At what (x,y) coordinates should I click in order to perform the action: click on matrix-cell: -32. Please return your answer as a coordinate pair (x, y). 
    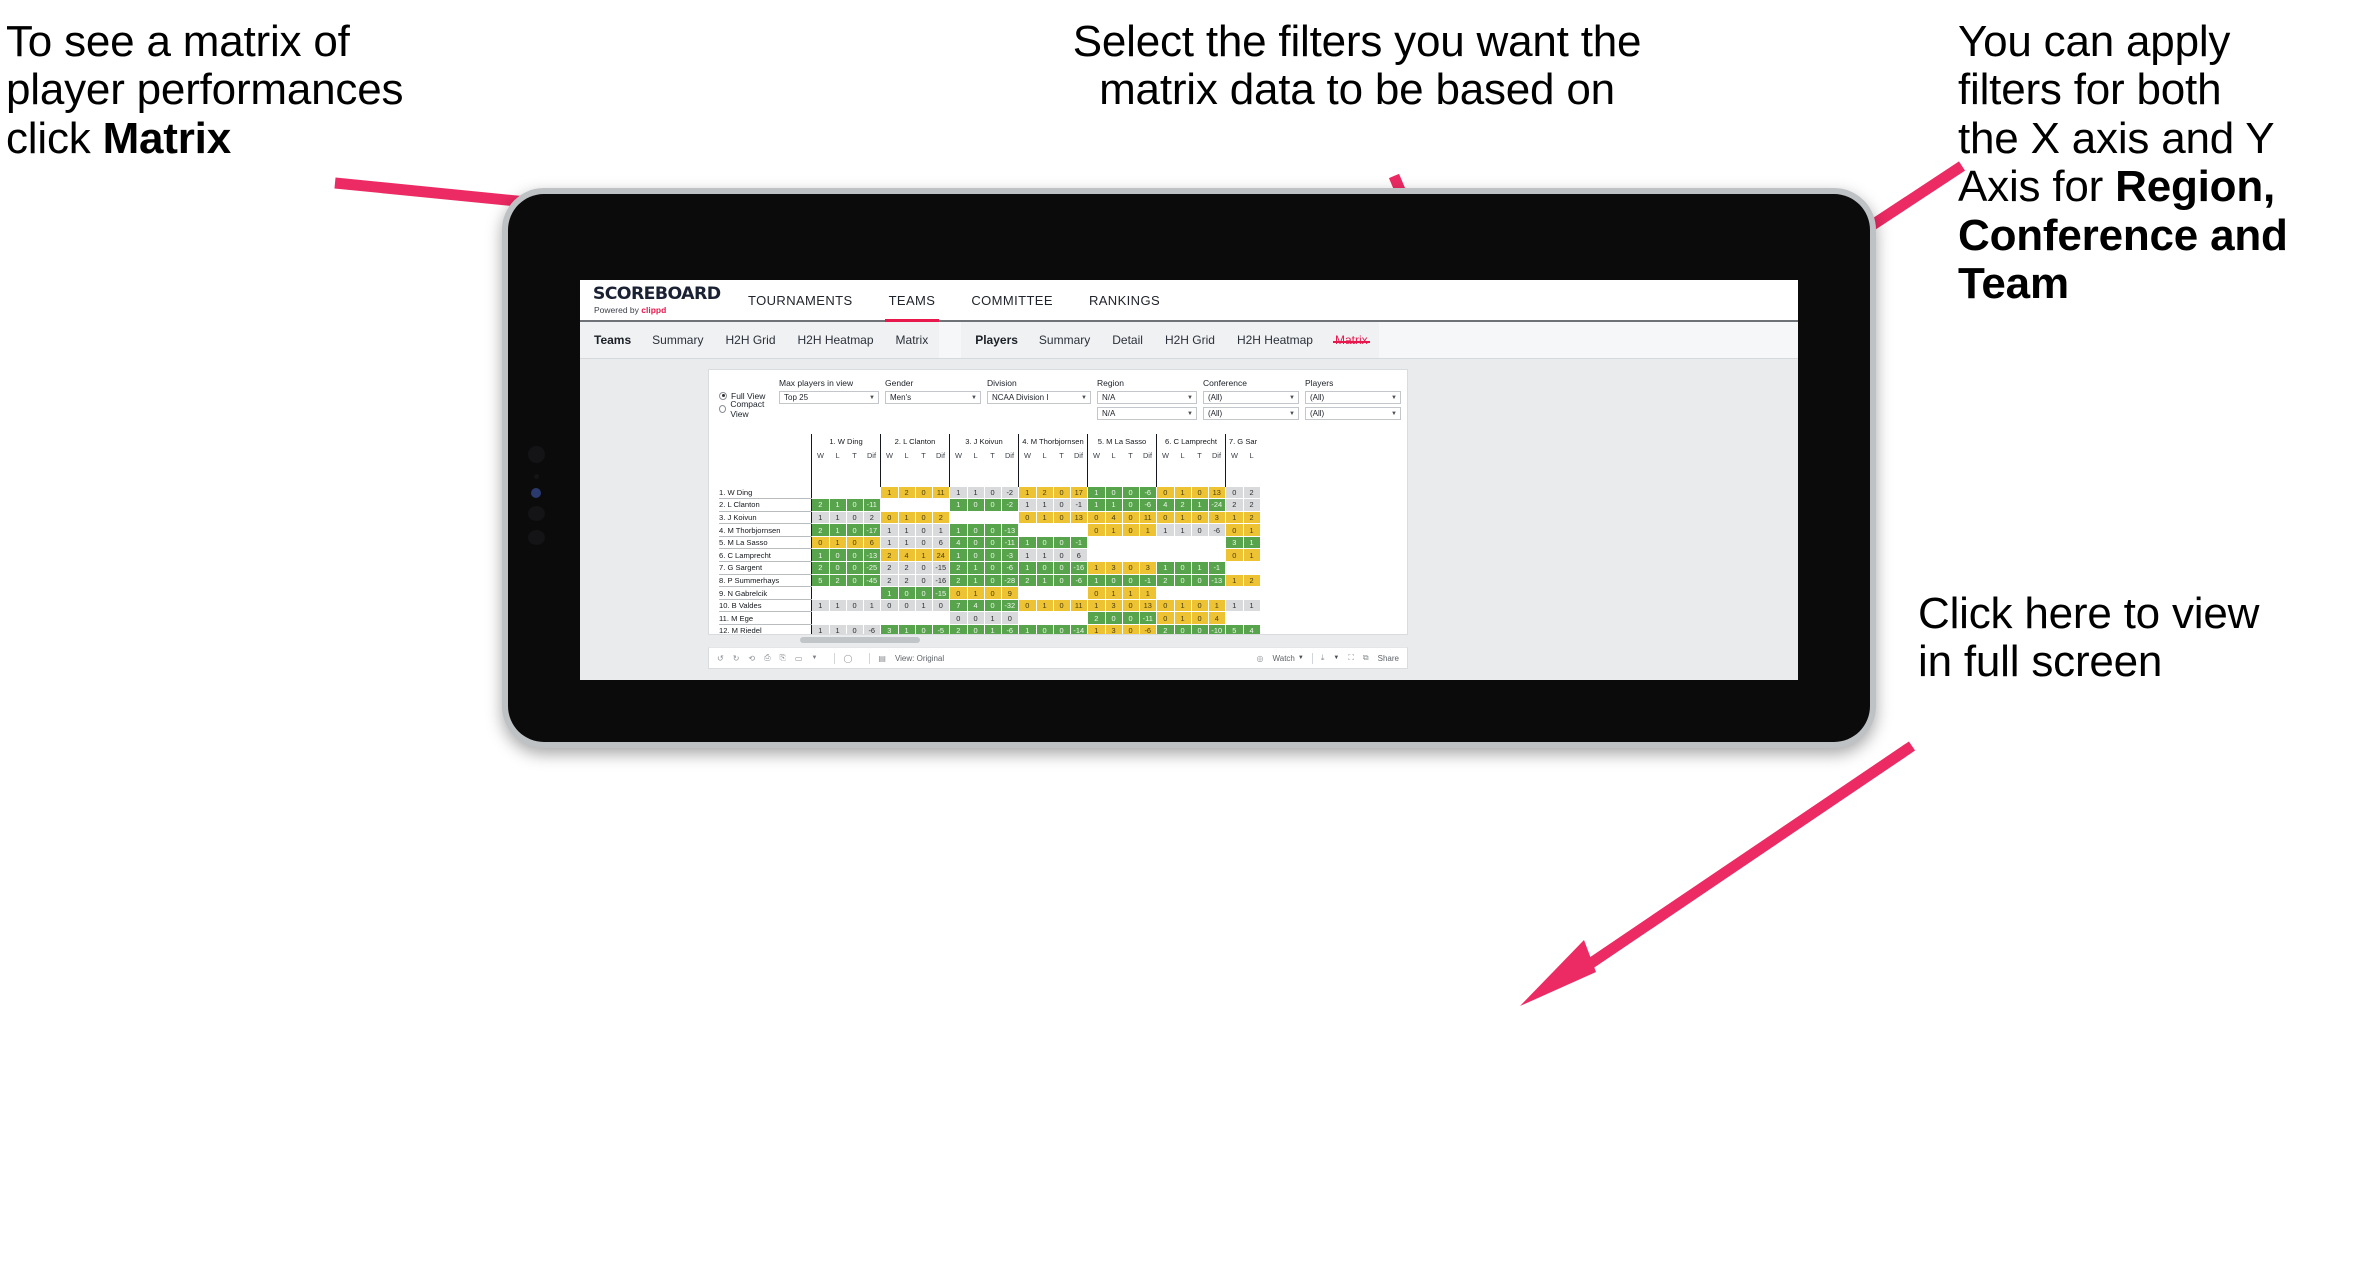
    Looking at the image, I should click on (1009, 605).